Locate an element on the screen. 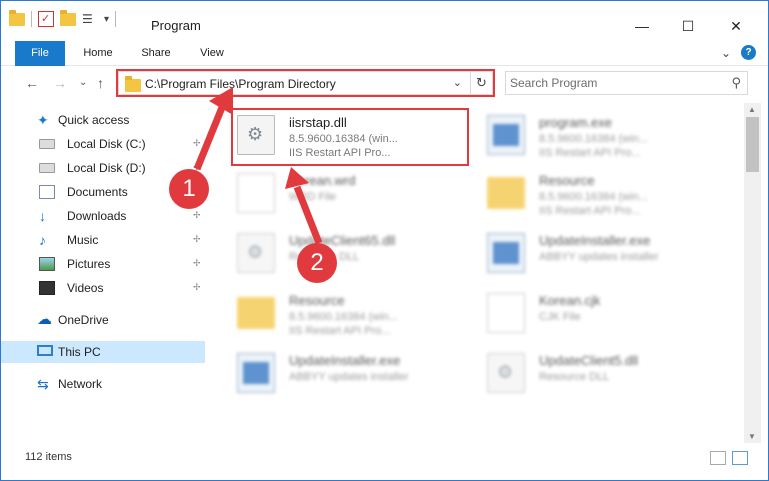  step-1-badge: 1 is located at coordinates (189, 189).